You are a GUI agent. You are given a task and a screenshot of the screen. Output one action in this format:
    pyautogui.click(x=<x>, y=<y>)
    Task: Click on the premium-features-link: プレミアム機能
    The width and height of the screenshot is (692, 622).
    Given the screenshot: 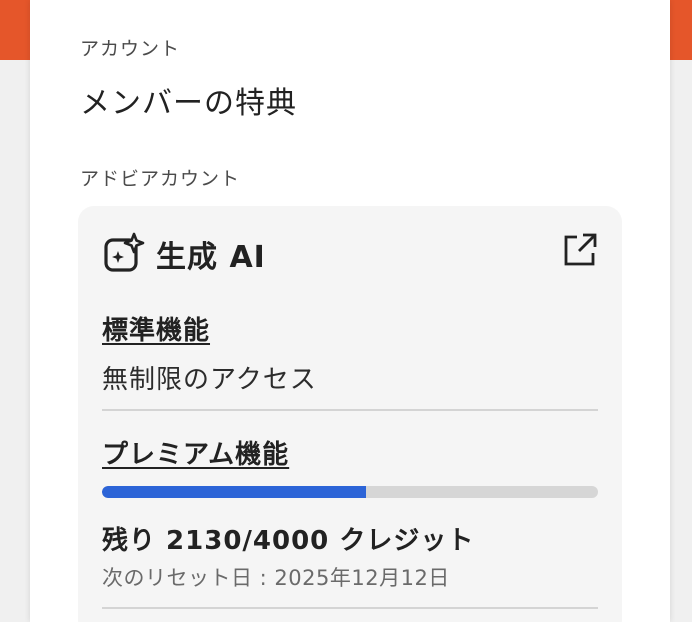 What is the action you would take?
    pyautogui.click(x=195, y=452)
    